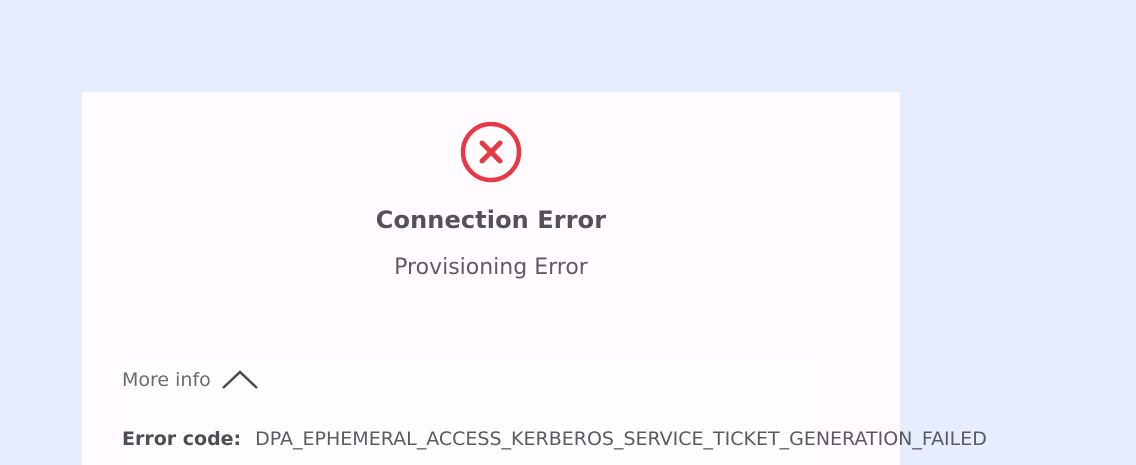  What do you see at coordinates (166, 380) in the screenshot?
I see `more-info-label: More info` at bounding box center [166, 380].